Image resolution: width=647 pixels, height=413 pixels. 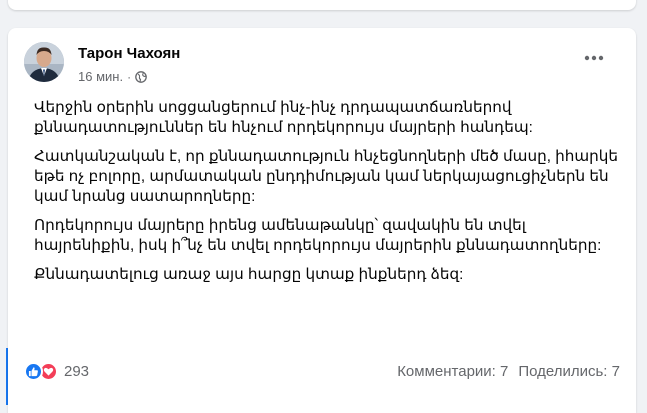 I want to click on like-reaction-icon, so click(x=33, y=371).